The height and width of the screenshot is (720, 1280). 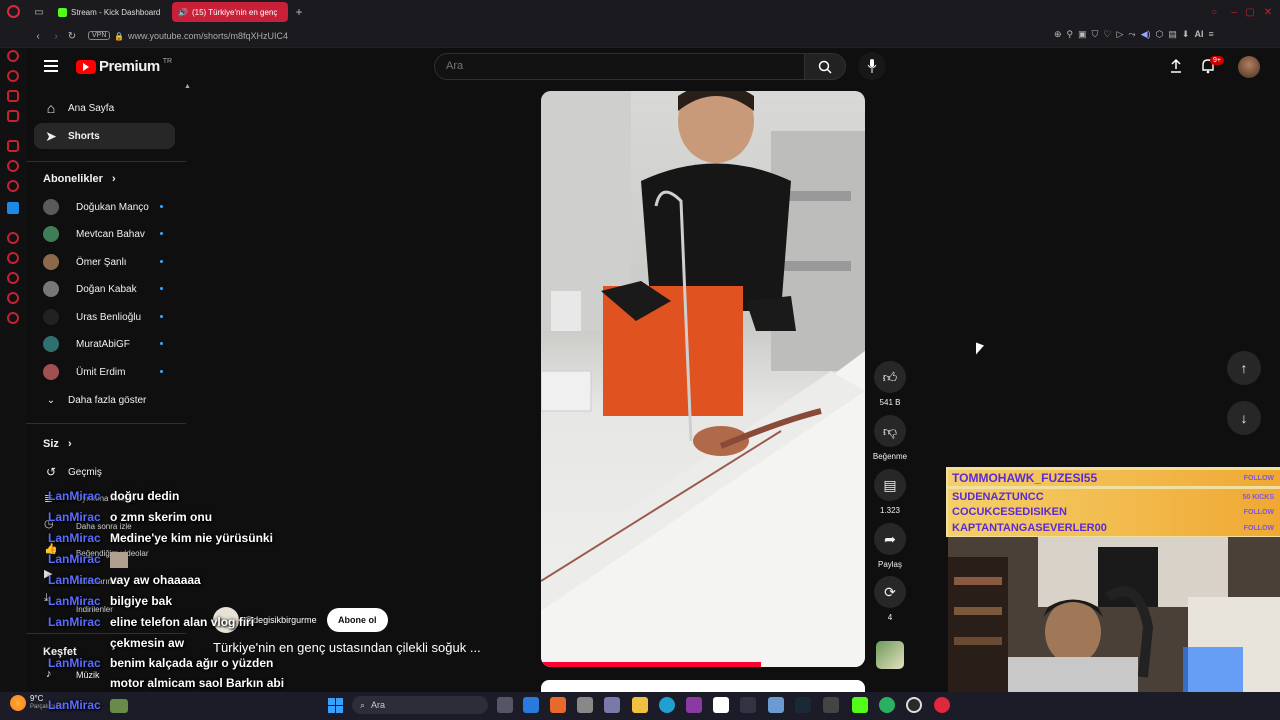 What do you see at coordinates (1107, 34) in the screenshot?
I see `heart-icon: ♡` at bounding box center [1107, 34].